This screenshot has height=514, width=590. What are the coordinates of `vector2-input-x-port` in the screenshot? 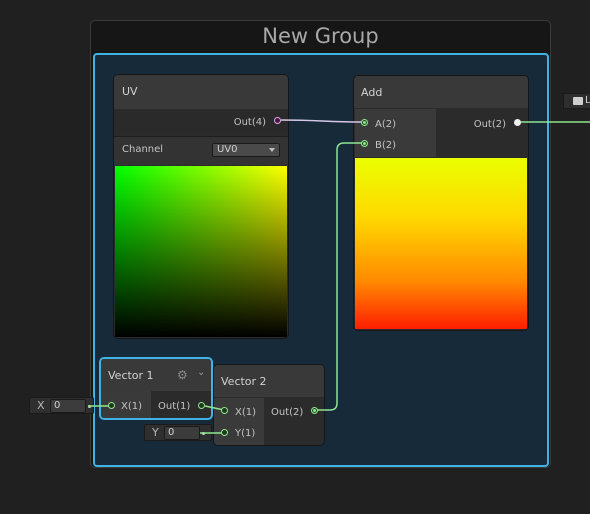 It's located at (224, 410).